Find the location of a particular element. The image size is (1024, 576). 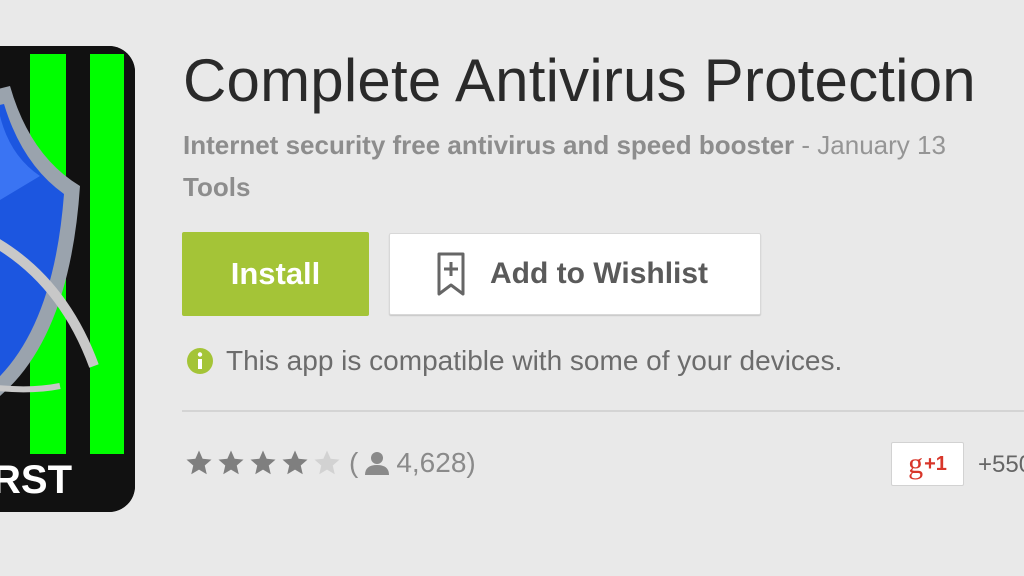

install-button: Install is located at coordinates (275, 274).